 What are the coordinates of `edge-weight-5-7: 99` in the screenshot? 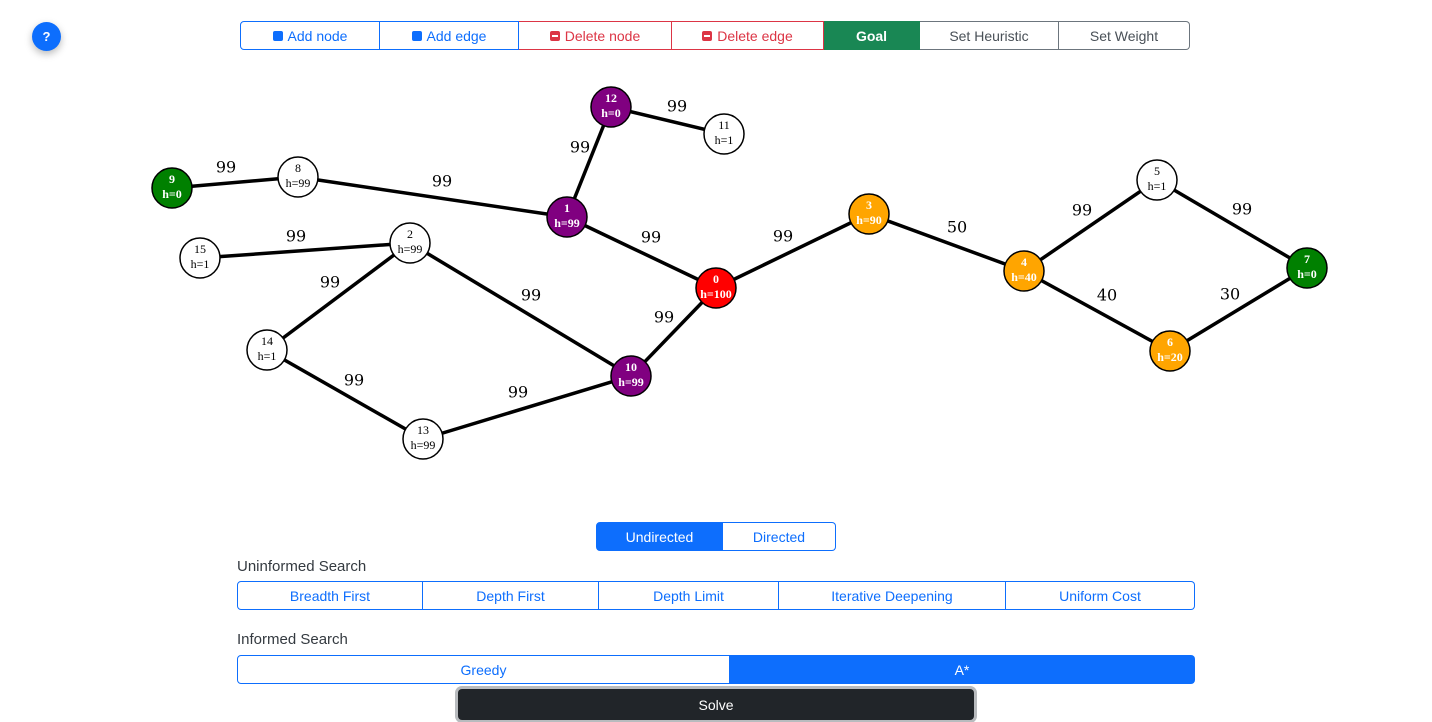 It's located at (1242, 209).